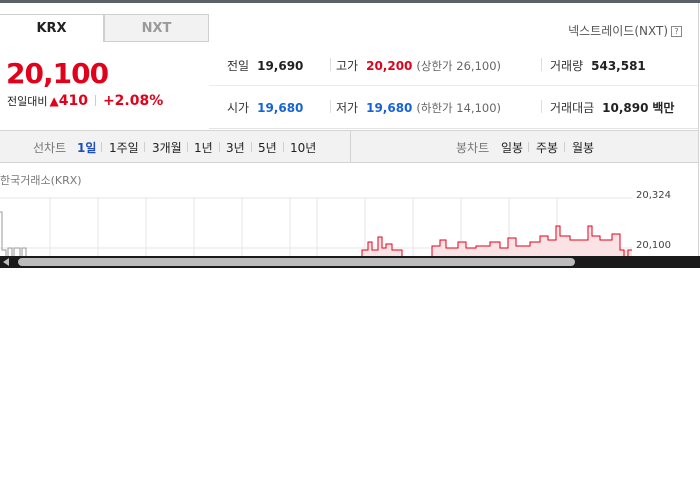 The image size is (700, 490). I want to click on stat-label: 거래대금, so click(572, 108).